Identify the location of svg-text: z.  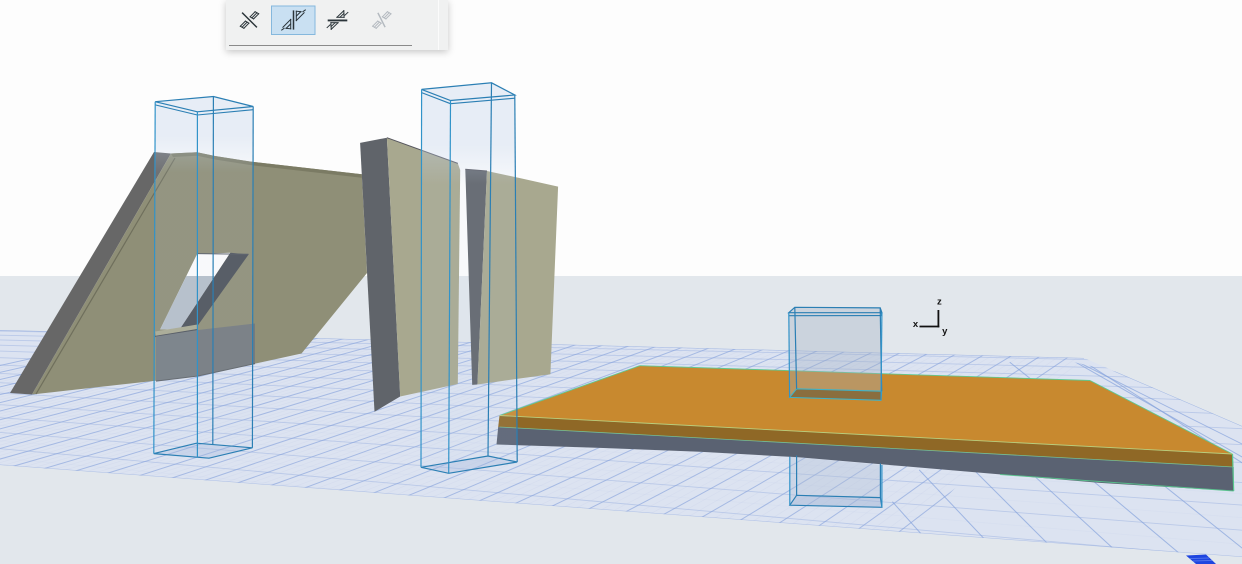
(939, 302).